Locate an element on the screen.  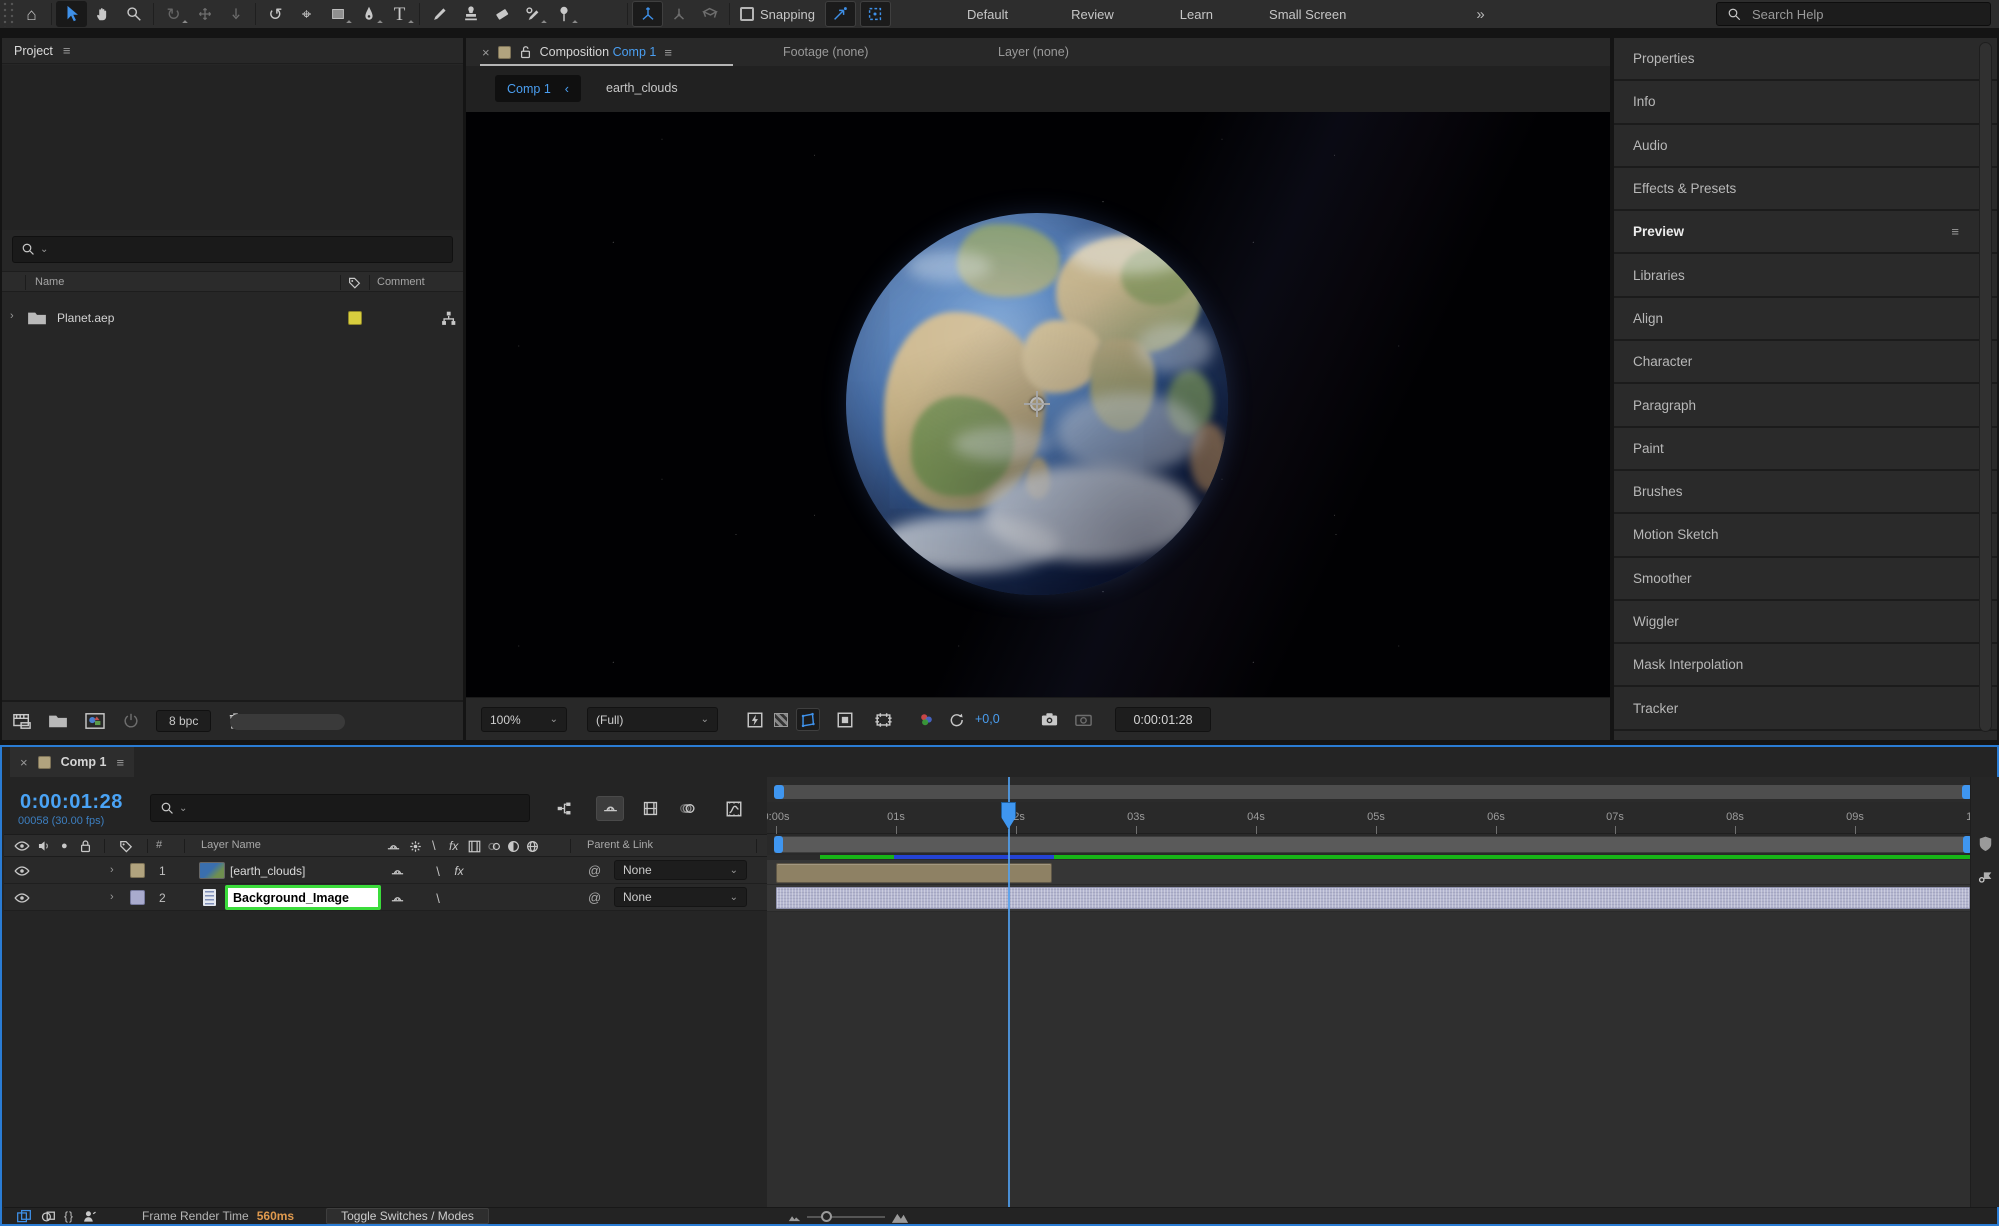
layer-color-swatch is located at coordinates (137, 870).